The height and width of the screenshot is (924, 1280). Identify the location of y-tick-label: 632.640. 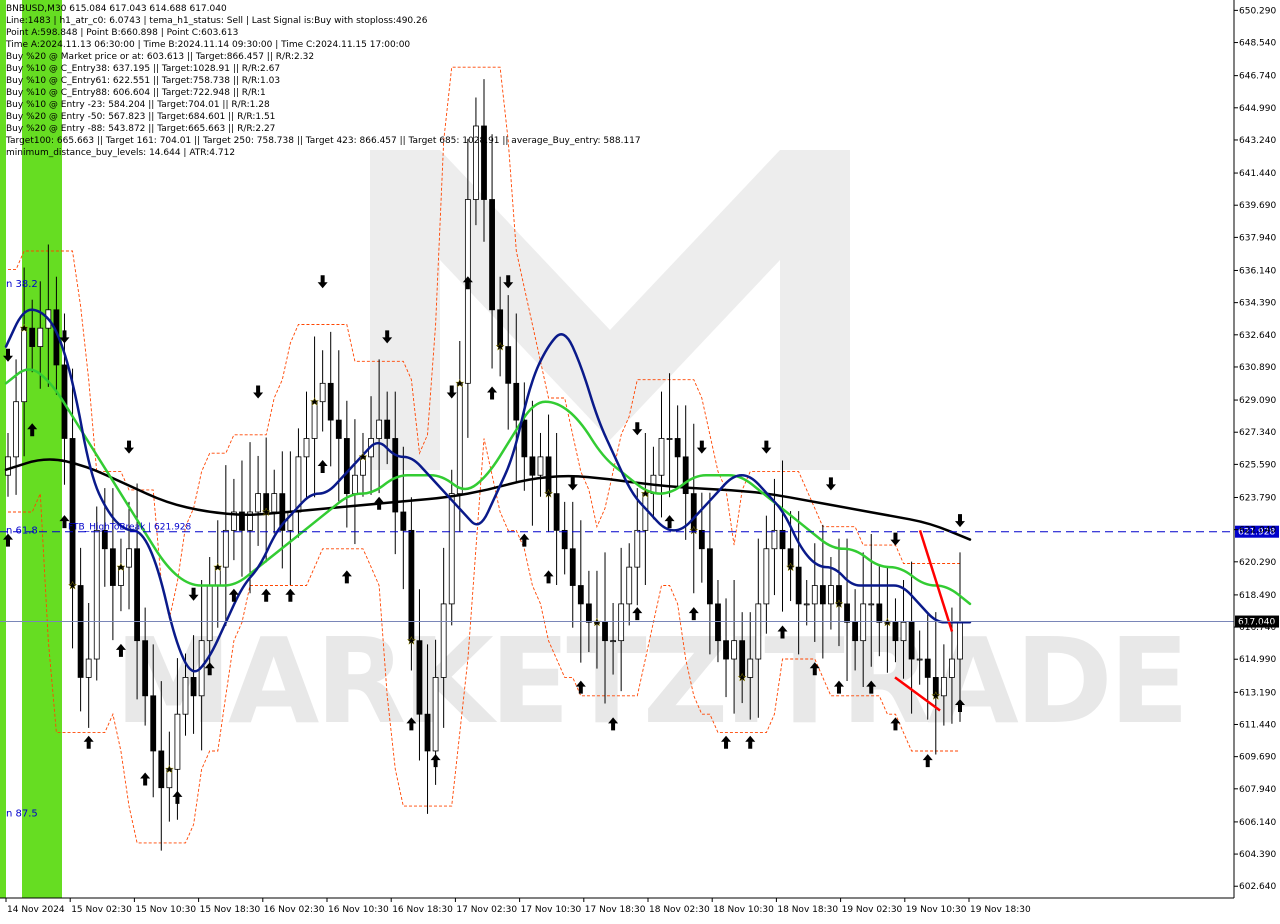
(1257, 336).